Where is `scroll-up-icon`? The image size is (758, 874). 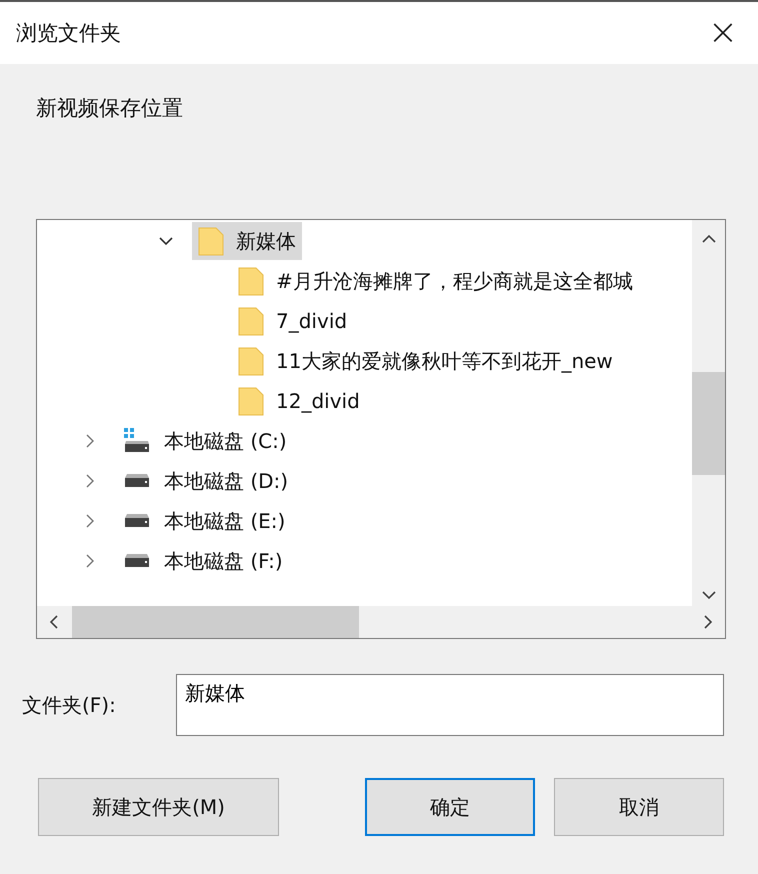
scroll-up-icon is located at coordinates (709, 238).